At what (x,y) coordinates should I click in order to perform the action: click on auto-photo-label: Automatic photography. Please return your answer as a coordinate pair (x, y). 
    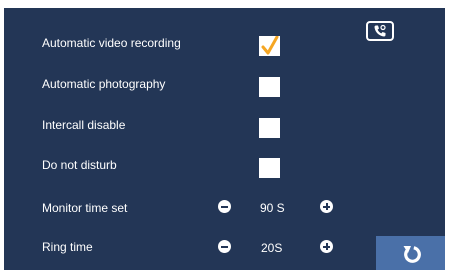
    Looking at the image, I should click on (104, 84).